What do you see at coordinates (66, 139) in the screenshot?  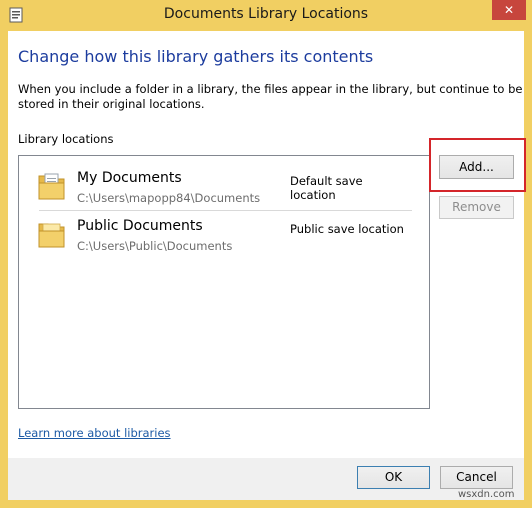 I see `library-locations-label: Library locations` at bounding box center [66, 139].